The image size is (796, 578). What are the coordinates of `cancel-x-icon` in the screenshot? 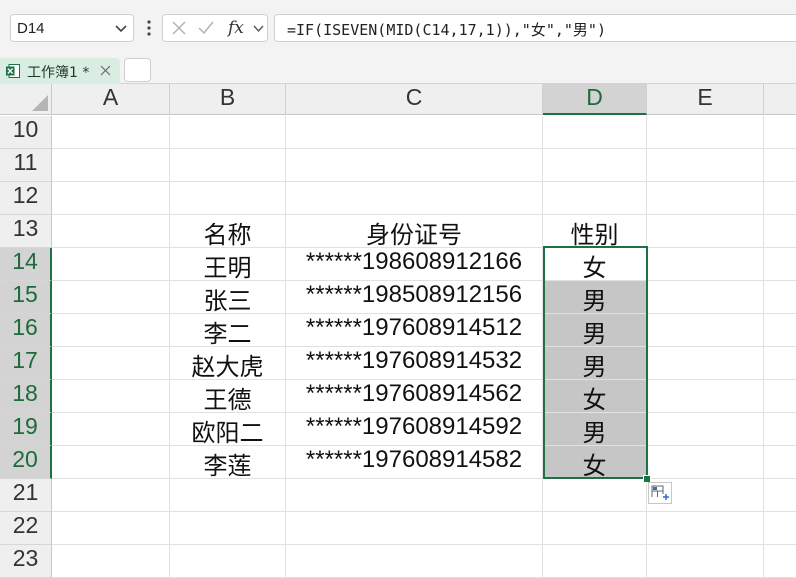 It's located at (179, 28).